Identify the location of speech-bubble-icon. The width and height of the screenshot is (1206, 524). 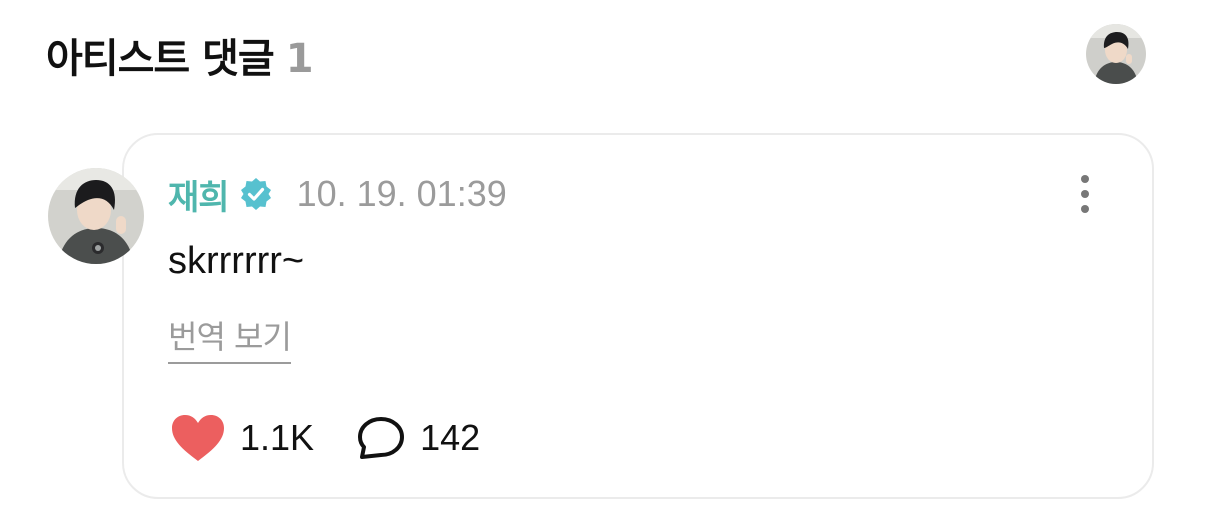
(381, 438).